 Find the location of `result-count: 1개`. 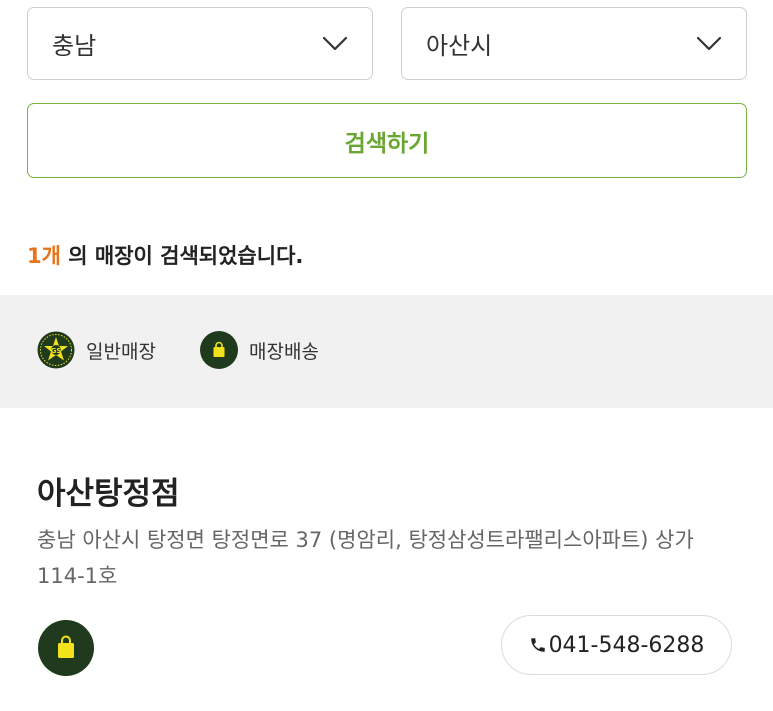

result-count: 1개 is located at coordinates (44, 256).